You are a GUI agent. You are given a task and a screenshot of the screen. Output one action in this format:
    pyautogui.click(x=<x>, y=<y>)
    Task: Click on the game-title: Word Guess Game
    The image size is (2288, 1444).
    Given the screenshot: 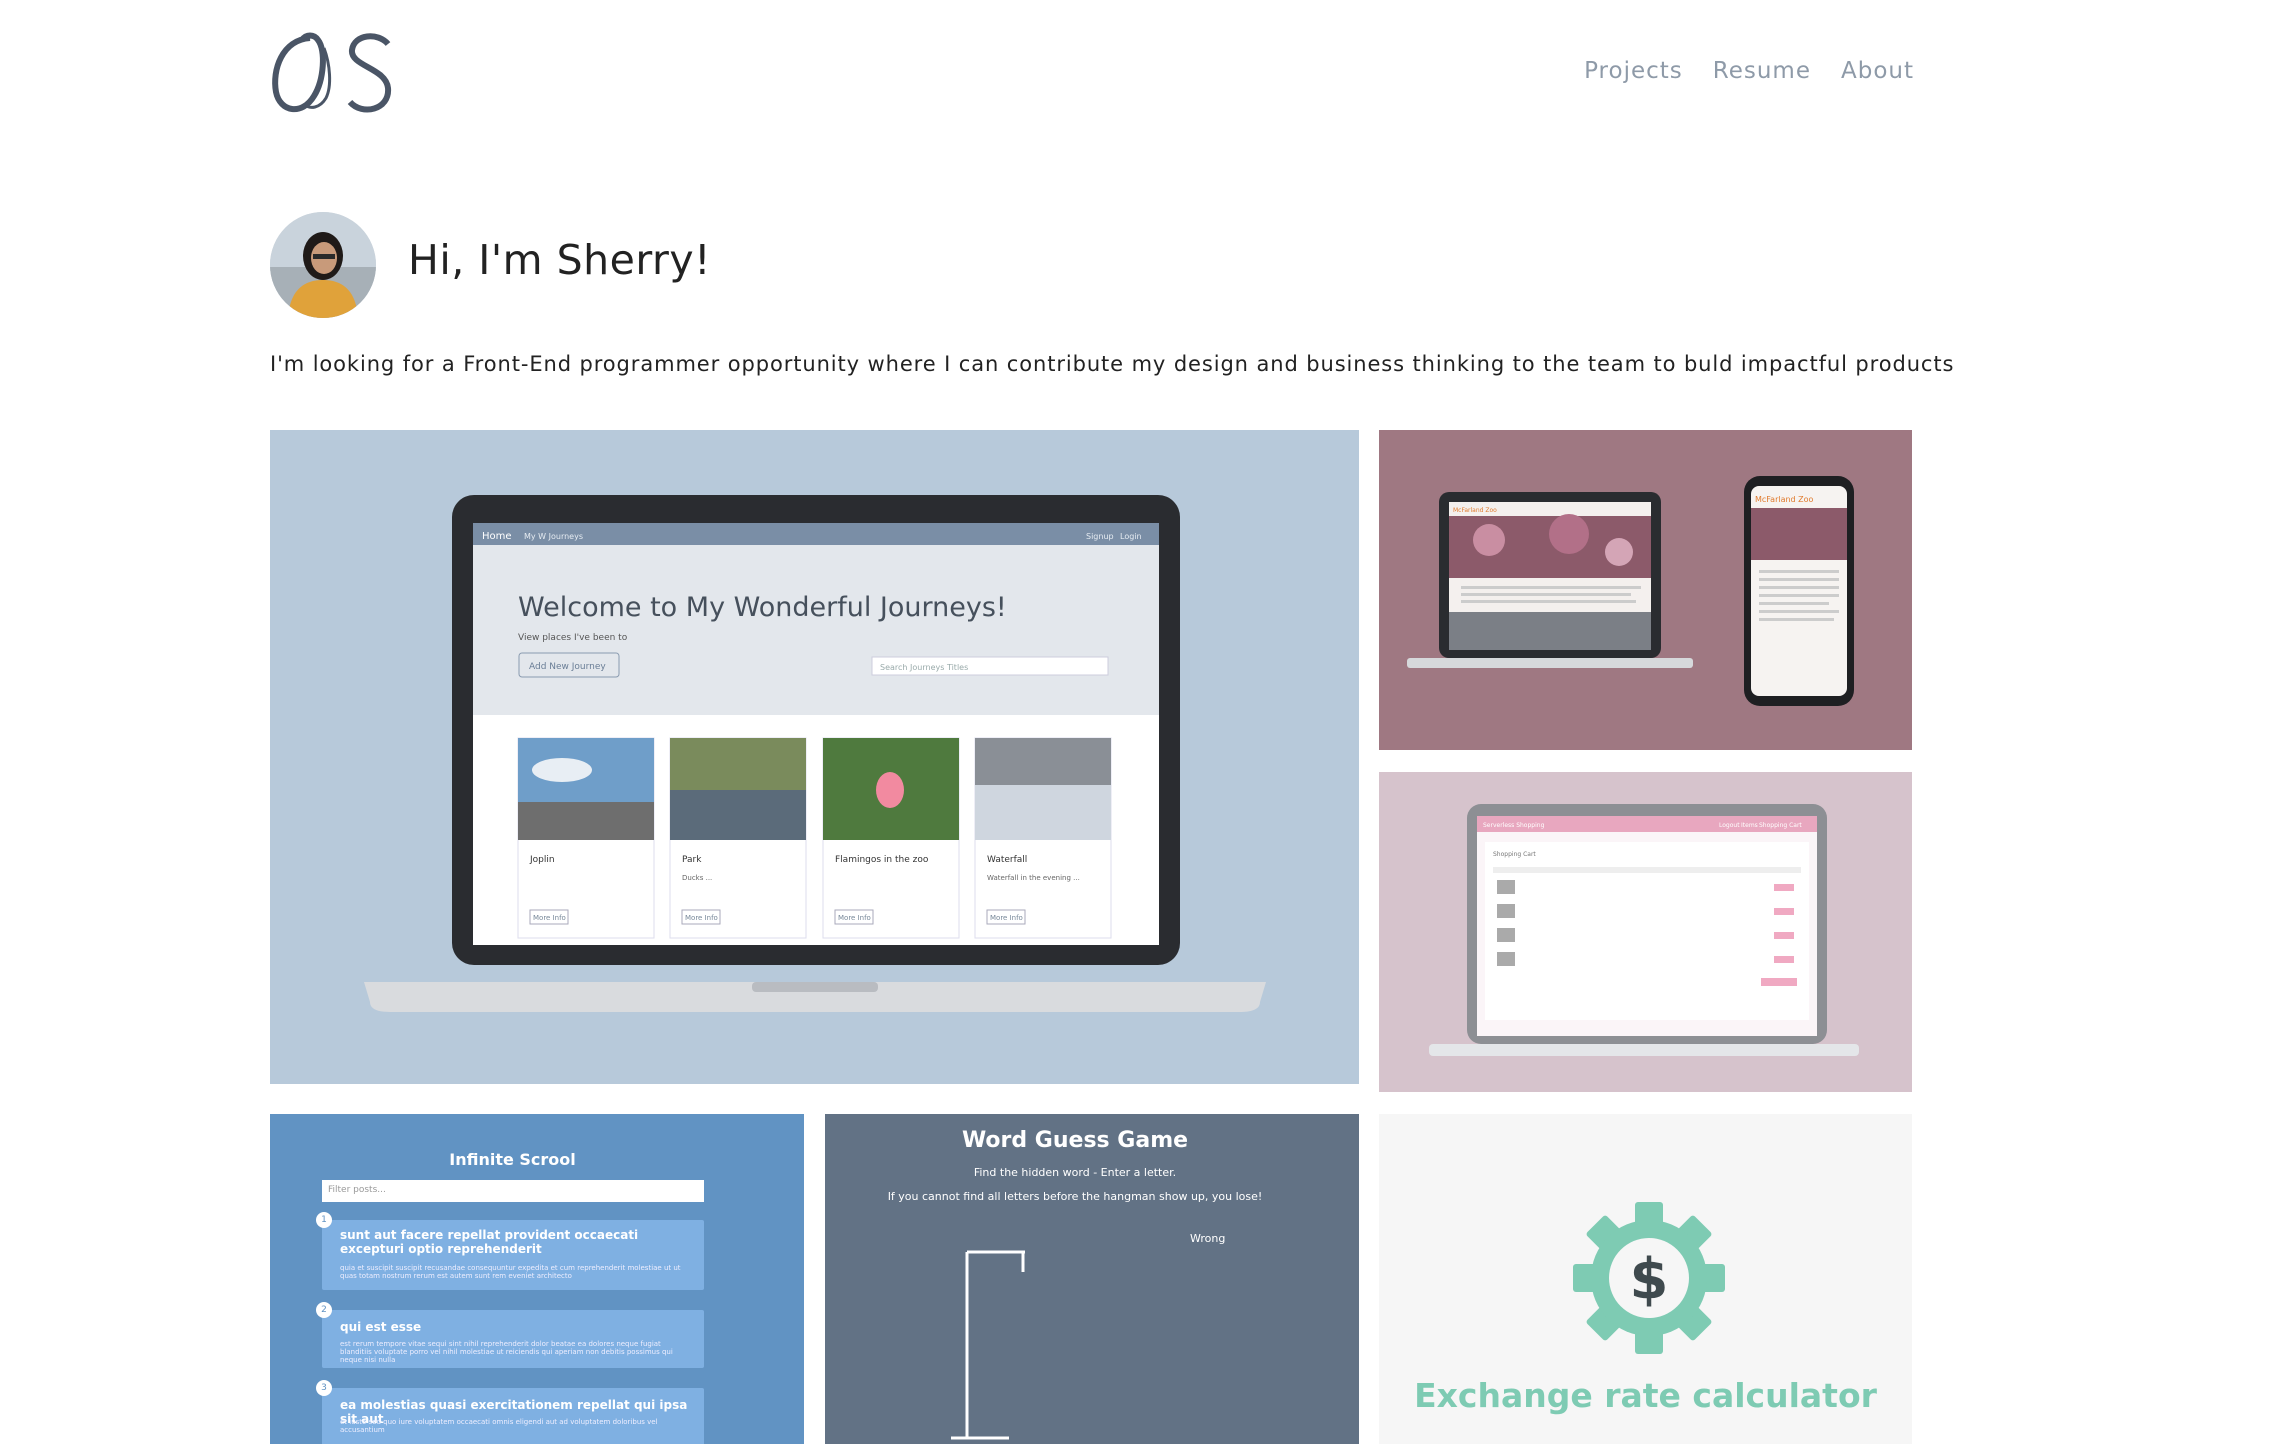 What is the action you would take?
    pyautogui.click(x=1075, y=1140)
    